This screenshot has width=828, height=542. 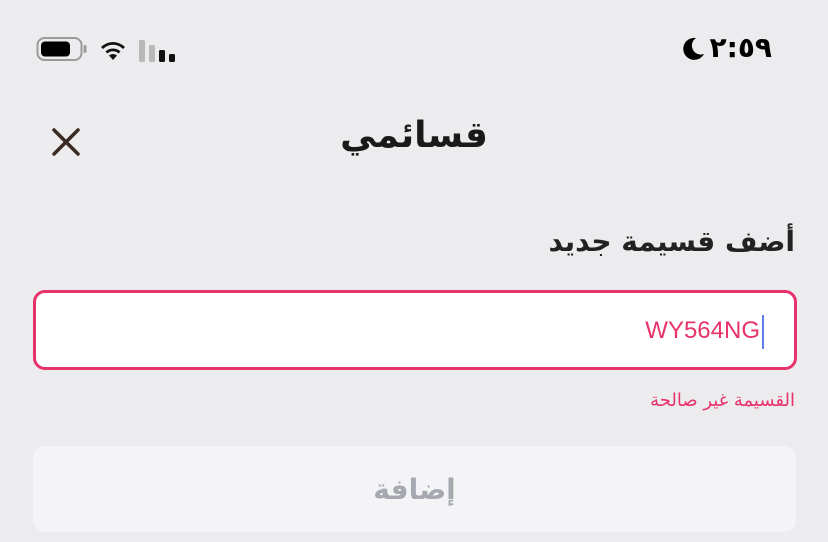 What do you see at coordinates (671, 241) in the screenshot?
I see `coupon-label: أضف قسيمة جديد` at bounding box center [671, 241].